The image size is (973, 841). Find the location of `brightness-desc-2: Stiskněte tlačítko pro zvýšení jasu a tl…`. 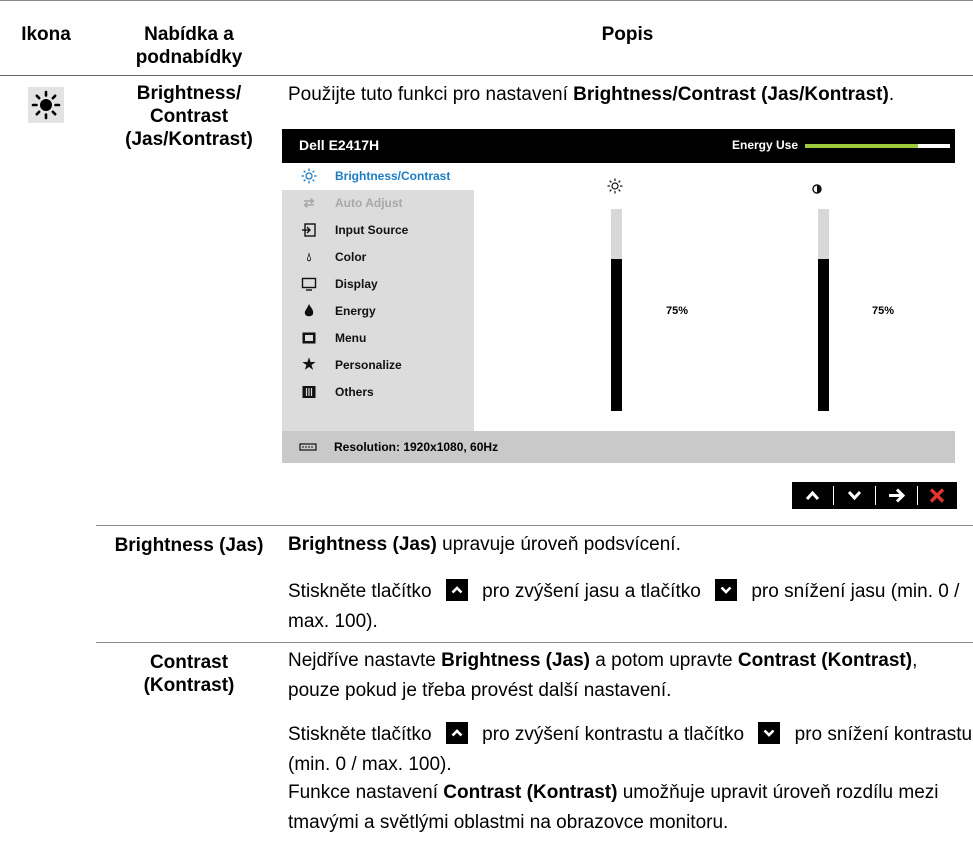

brightness-desc-2: Stiskněte tlačítko pro zvýšení jasu a tl… is located at coordinates (624, 605).